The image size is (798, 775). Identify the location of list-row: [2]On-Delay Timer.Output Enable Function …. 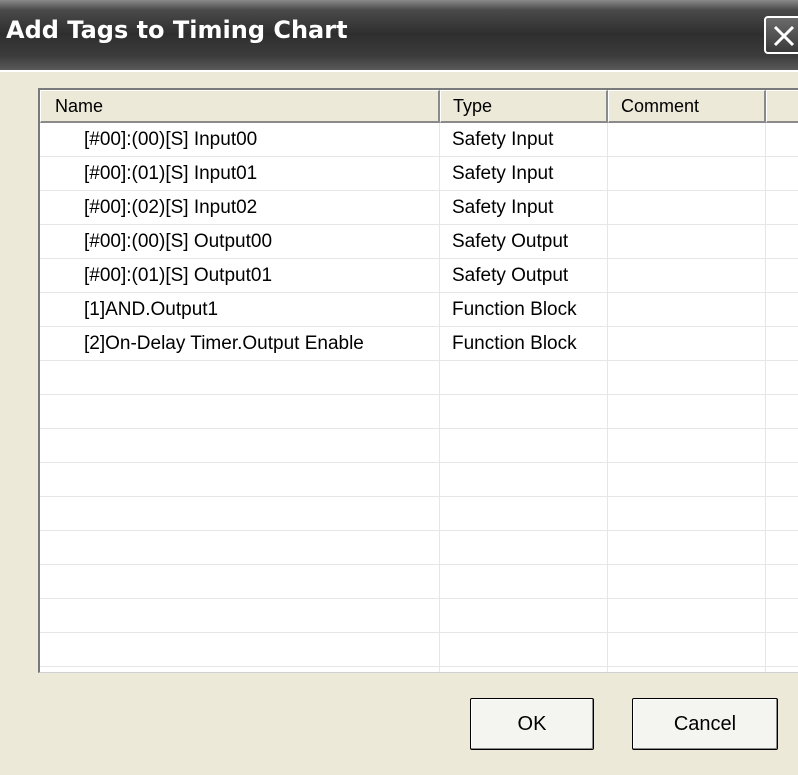
(419, 344).